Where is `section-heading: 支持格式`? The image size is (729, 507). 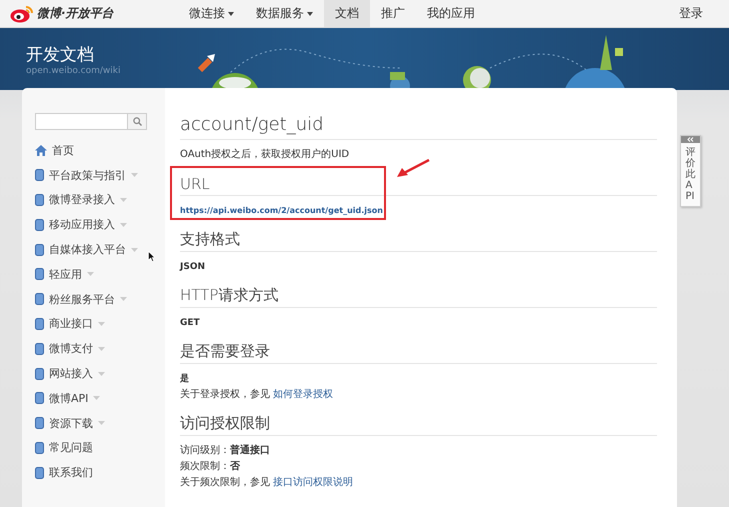
section-heading: 支持格式 is located at coordinates (418, 241).